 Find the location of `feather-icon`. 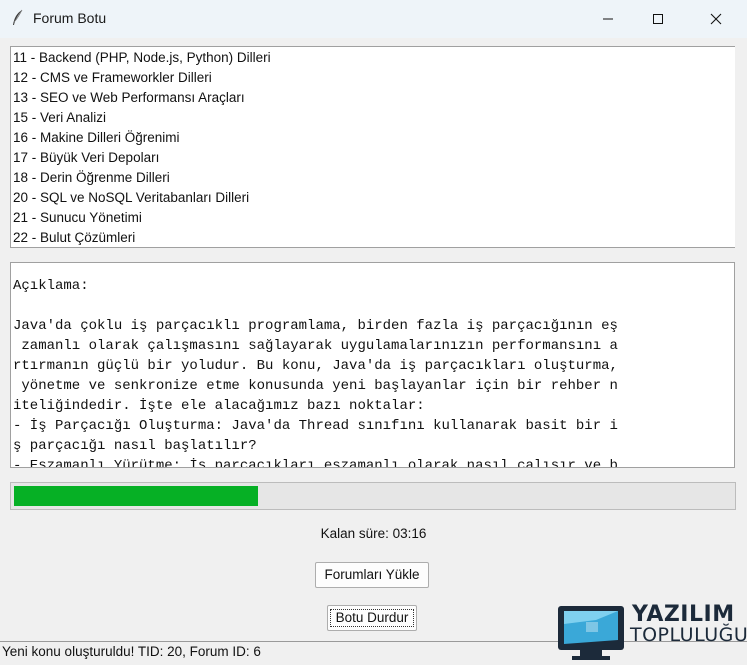

feather-icon is located at coordinates (18, 18).